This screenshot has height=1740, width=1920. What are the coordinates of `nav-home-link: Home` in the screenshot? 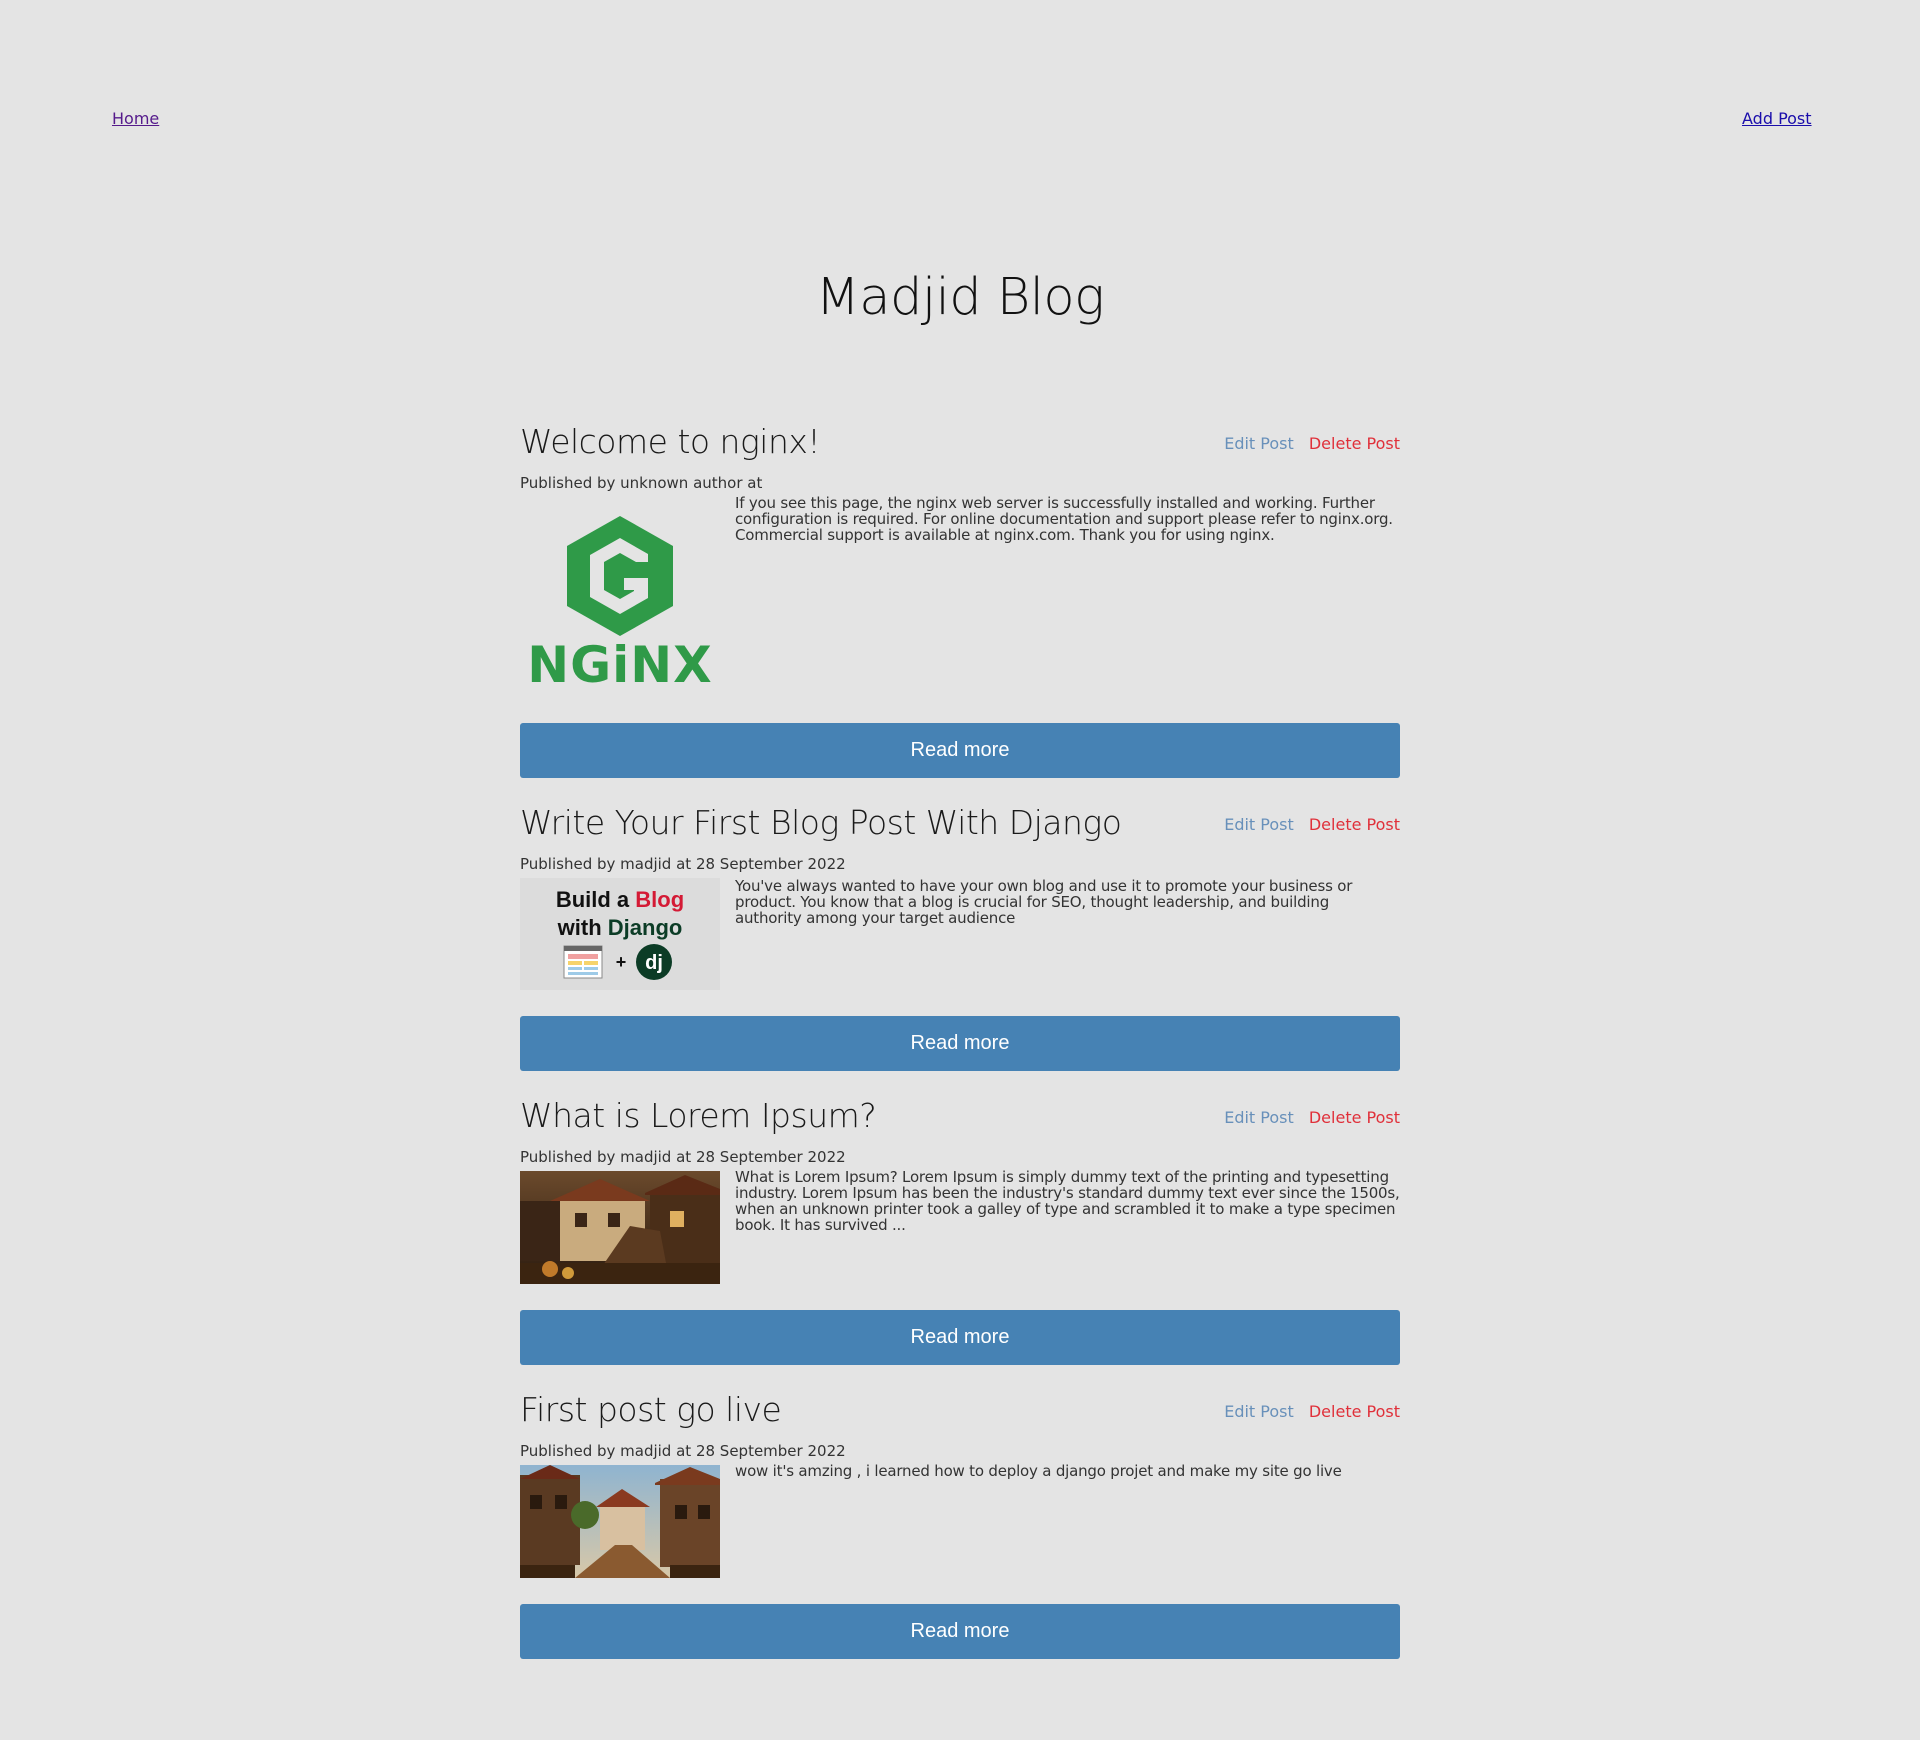 It's located at (135, 118).